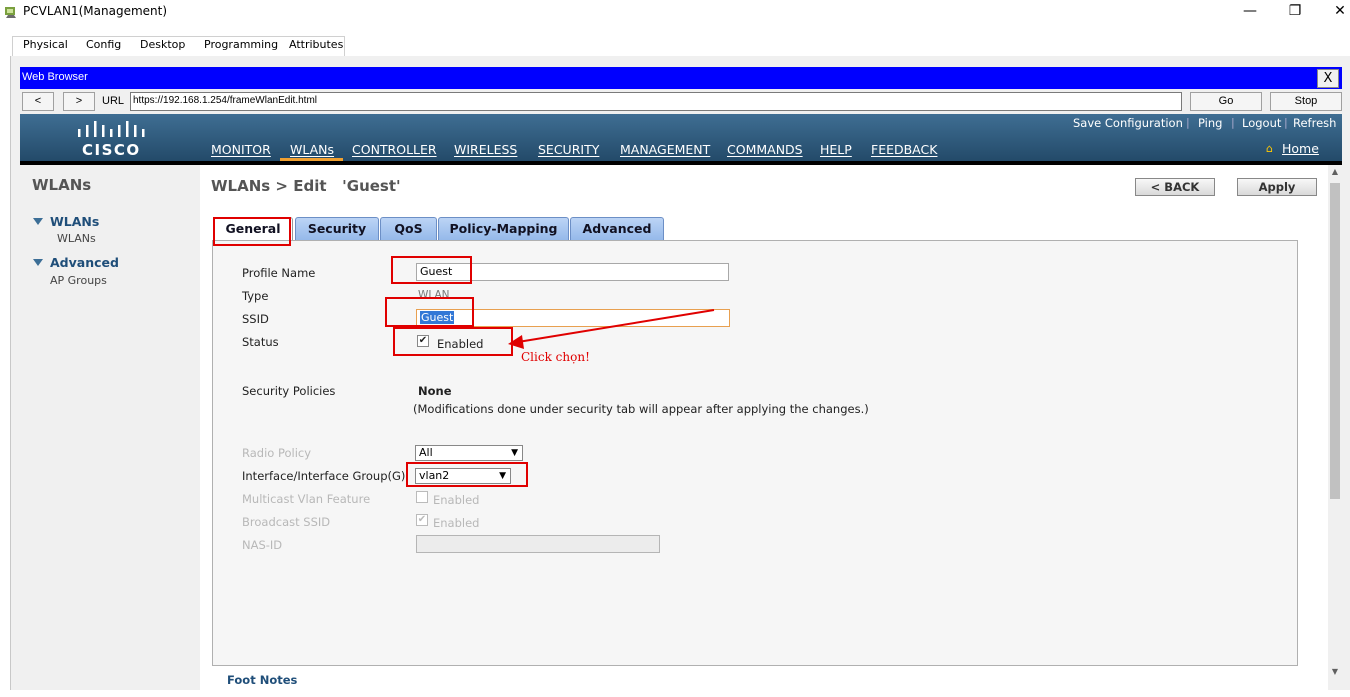 Image resolution: width=1350 pixels, height=697 pixels. I want to click on annotation-text: Click chọn!, so click(555, 357).